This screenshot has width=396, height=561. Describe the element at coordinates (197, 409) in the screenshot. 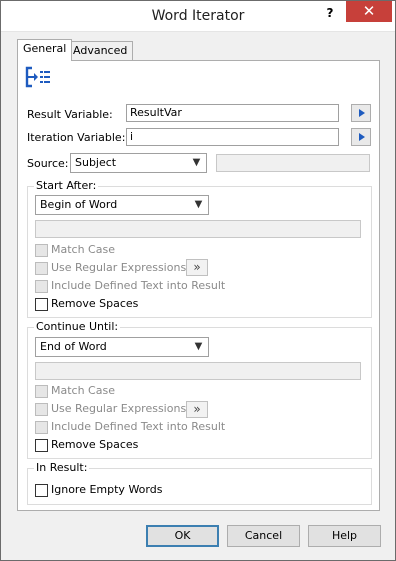

I see `continue-until-regex-menu-button: »` at that location.